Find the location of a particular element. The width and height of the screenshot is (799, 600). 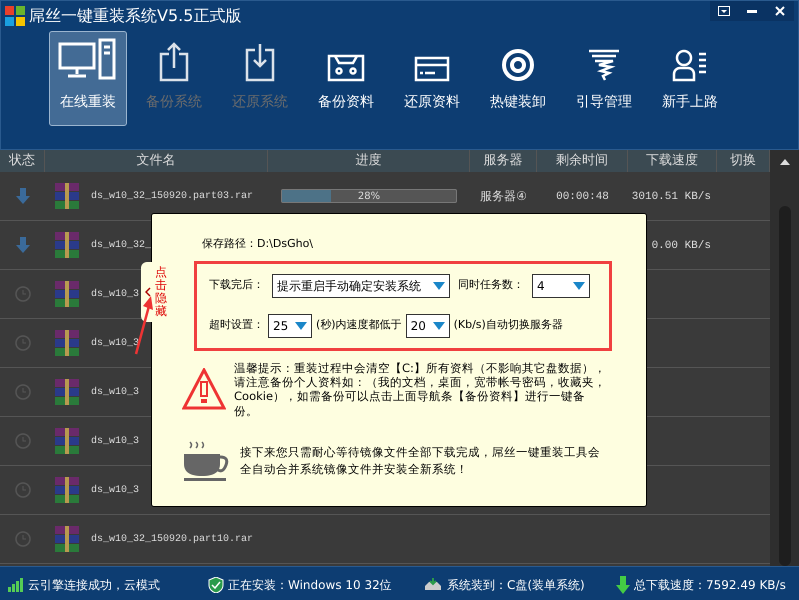

close-button is located at coordinates (780, 11).